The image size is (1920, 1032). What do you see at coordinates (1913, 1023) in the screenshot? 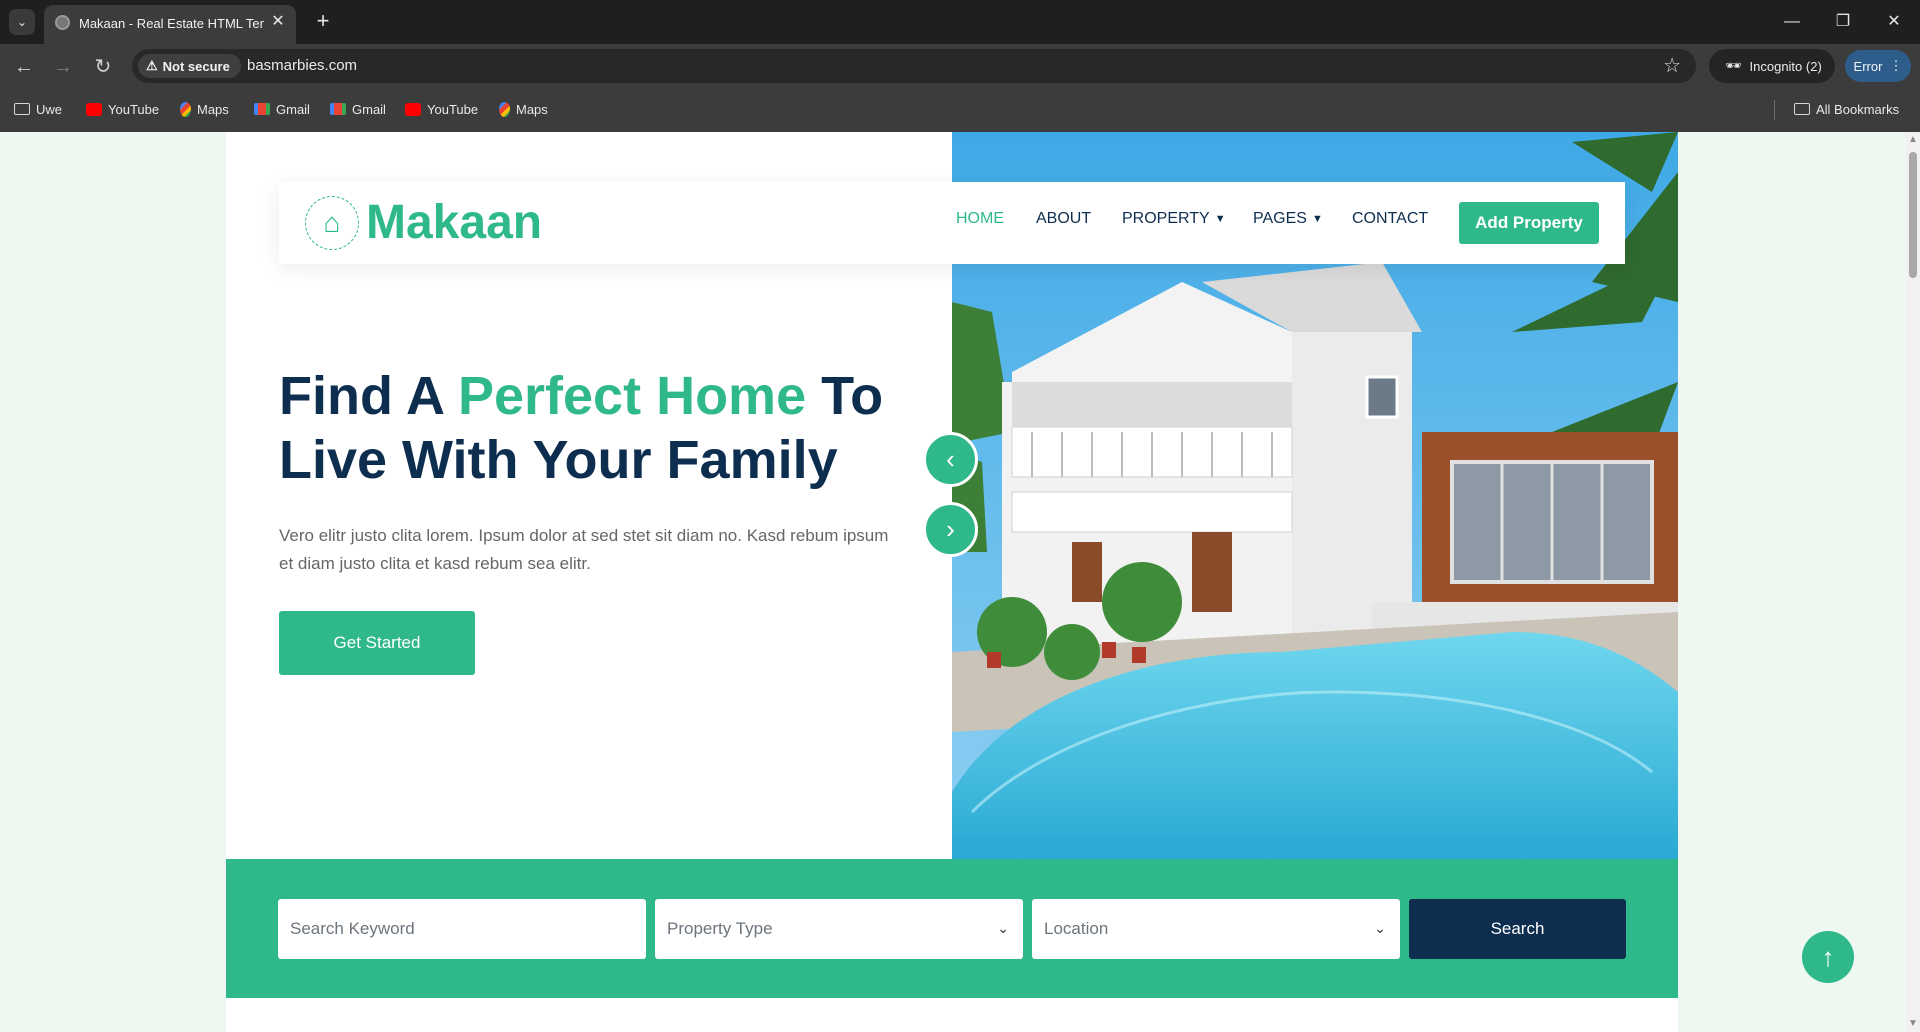
I see `scroll-down-icon: ▼` at bounding box center [1913, 1023].